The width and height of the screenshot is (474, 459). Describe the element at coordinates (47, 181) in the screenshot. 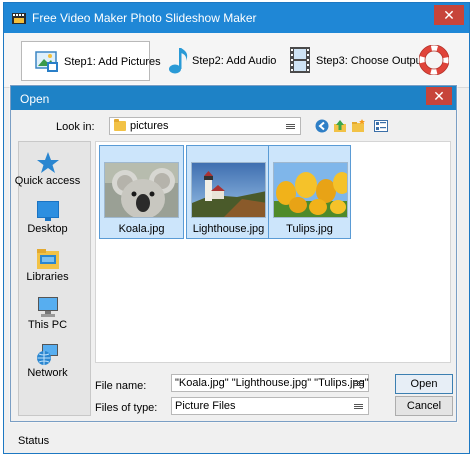

I see `place-label: Quick access` at that location.